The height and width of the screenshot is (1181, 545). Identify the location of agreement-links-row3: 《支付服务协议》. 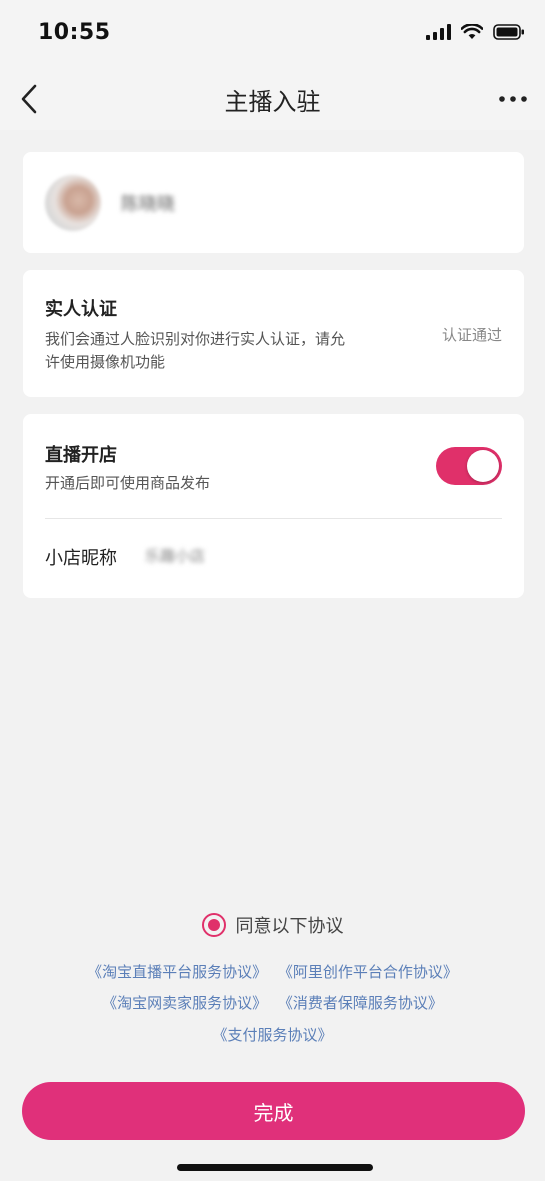
(272, 1034).